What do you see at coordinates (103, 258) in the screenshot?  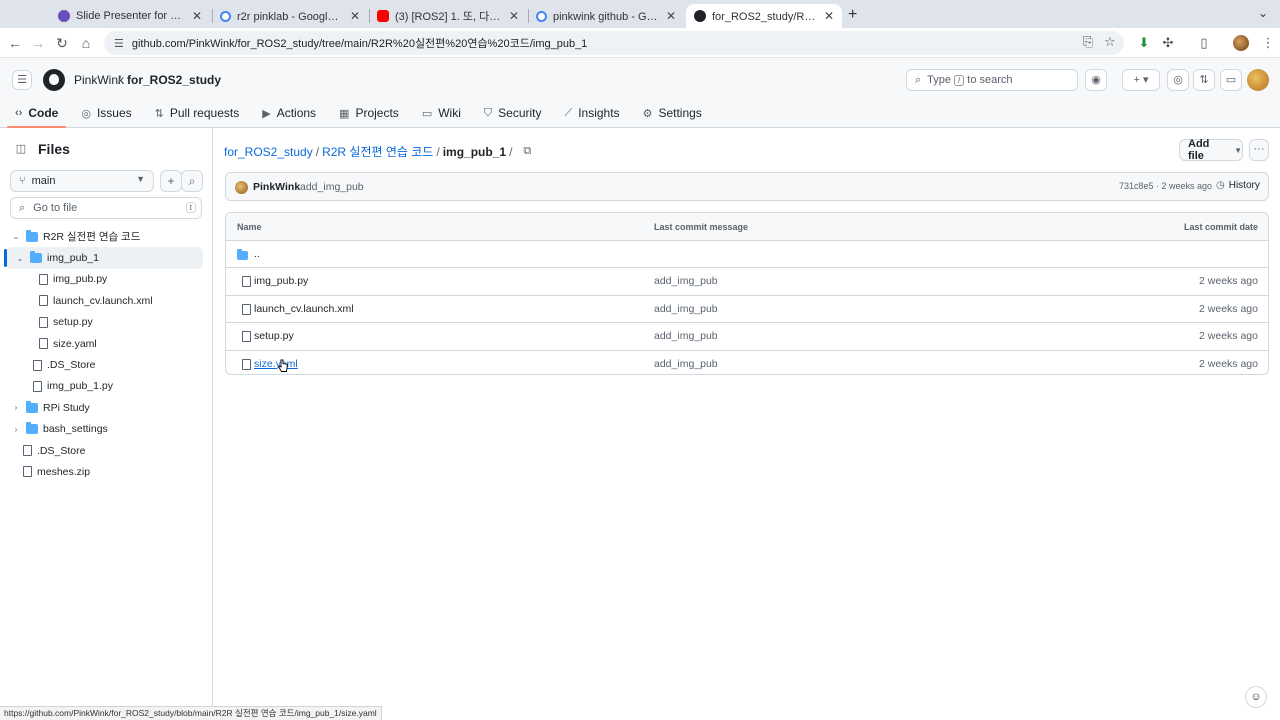 I see `tree-item-selected: ⌄ img_pub_1` at bounding box center [103, 258].